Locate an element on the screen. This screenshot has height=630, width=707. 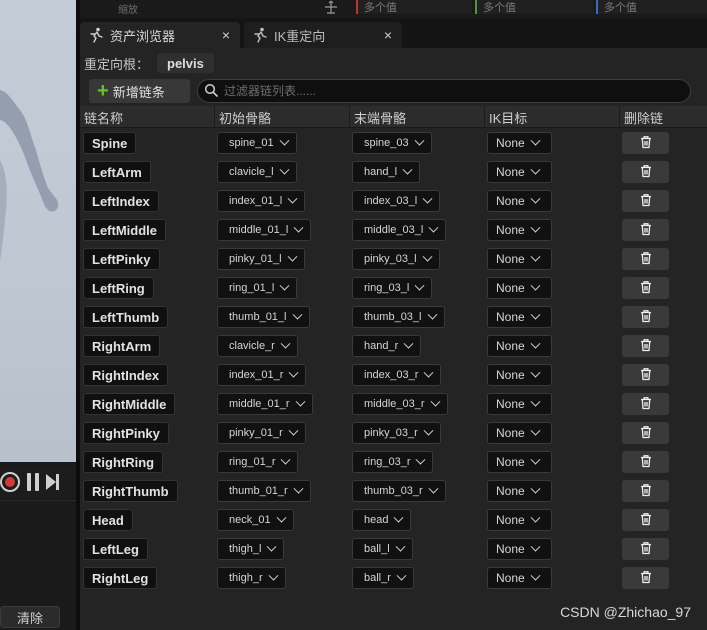
column-header-end-bone: 末端骨骼 is located at coordinates (416, 117).